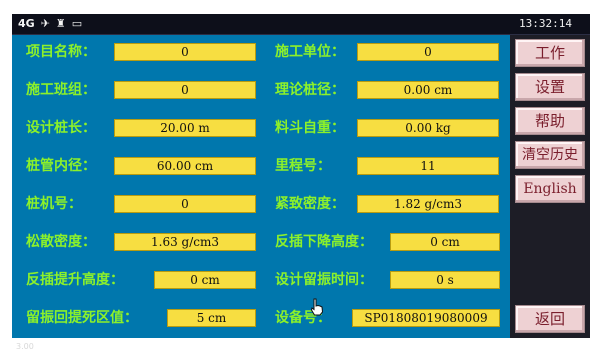  I want to click on satellite-icon: ✈, so click(45, 23).